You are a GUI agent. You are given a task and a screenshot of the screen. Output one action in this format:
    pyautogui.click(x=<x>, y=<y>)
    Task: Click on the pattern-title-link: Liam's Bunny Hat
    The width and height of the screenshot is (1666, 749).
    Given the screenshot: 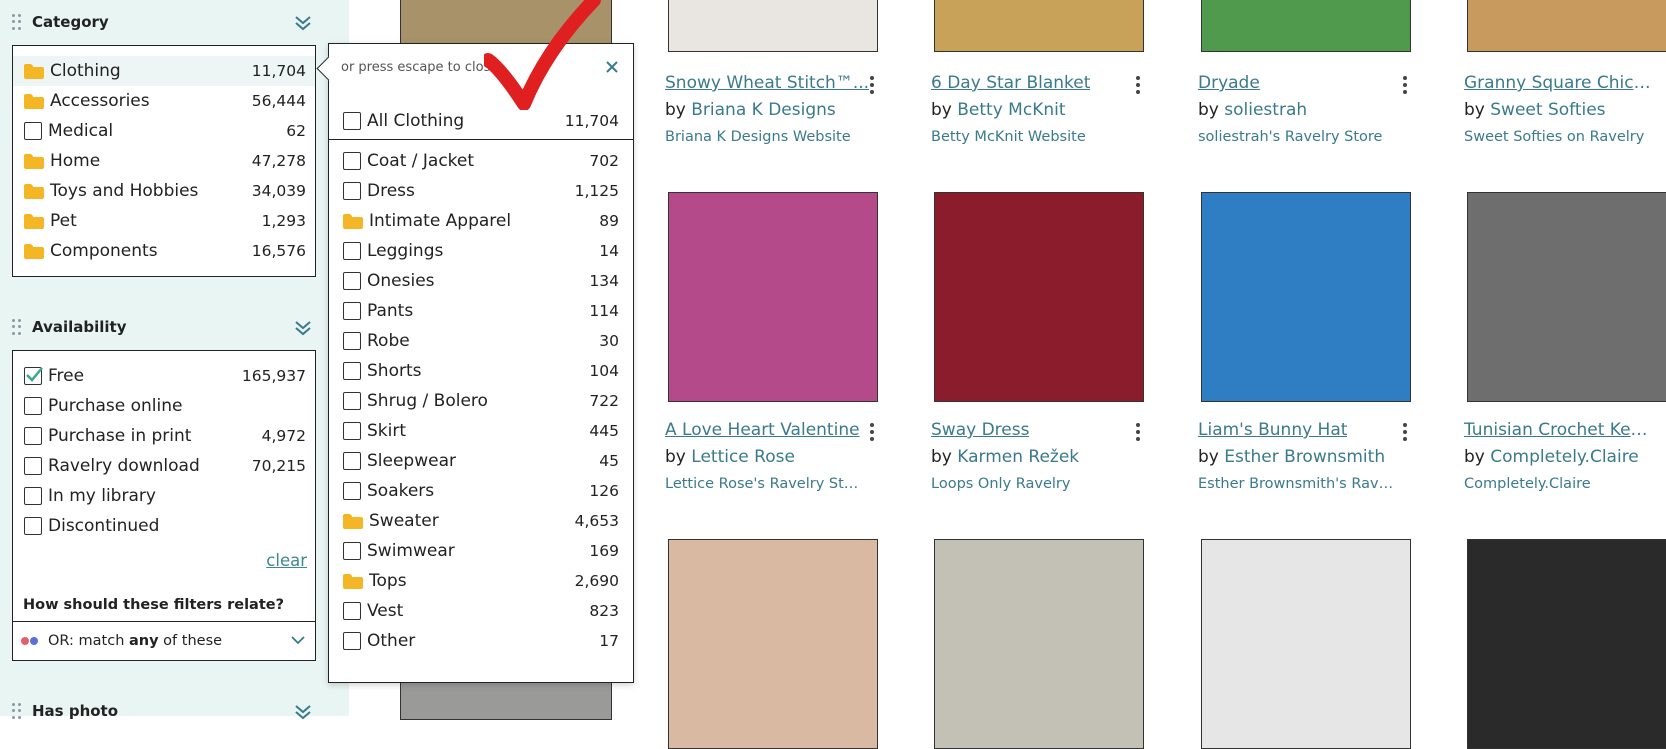 What is the action you would take?
    pyautogui.click(x=1272, y=430)
    